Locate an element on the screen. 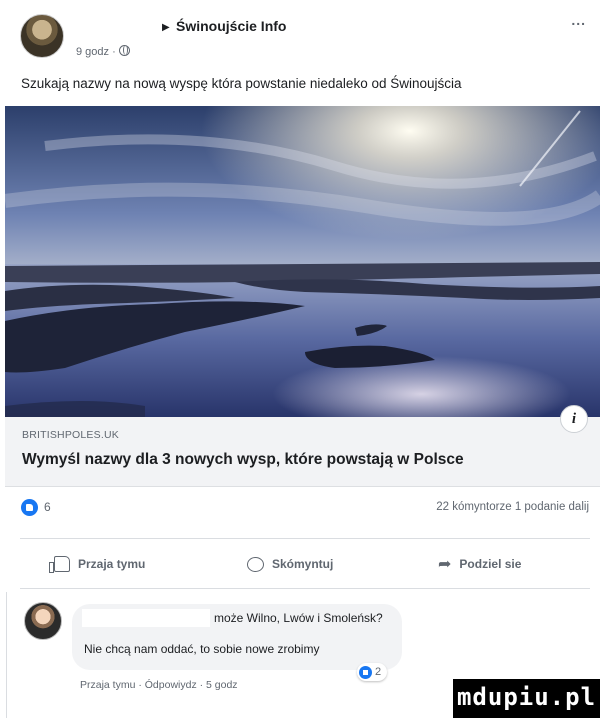 The width and height of the screenshot is (600, 718). redacted-commenter-name is located at coordinates (146, 618).